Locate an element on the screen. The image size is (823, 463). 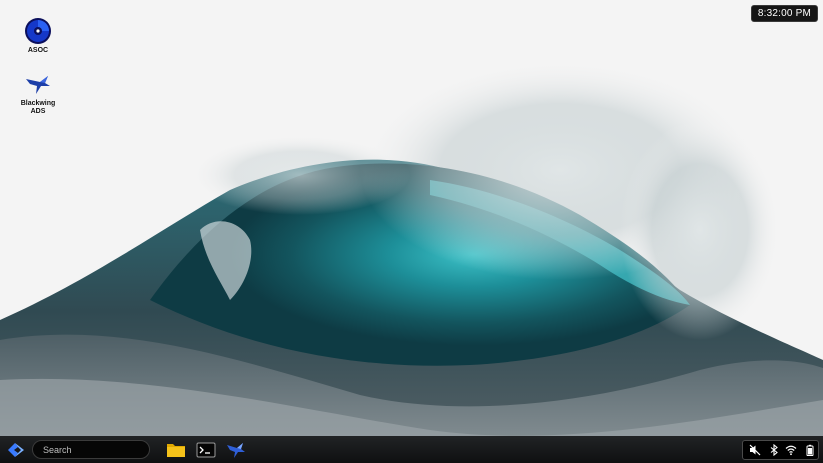
volume-muted-icon is located at coordinates (755, 450).